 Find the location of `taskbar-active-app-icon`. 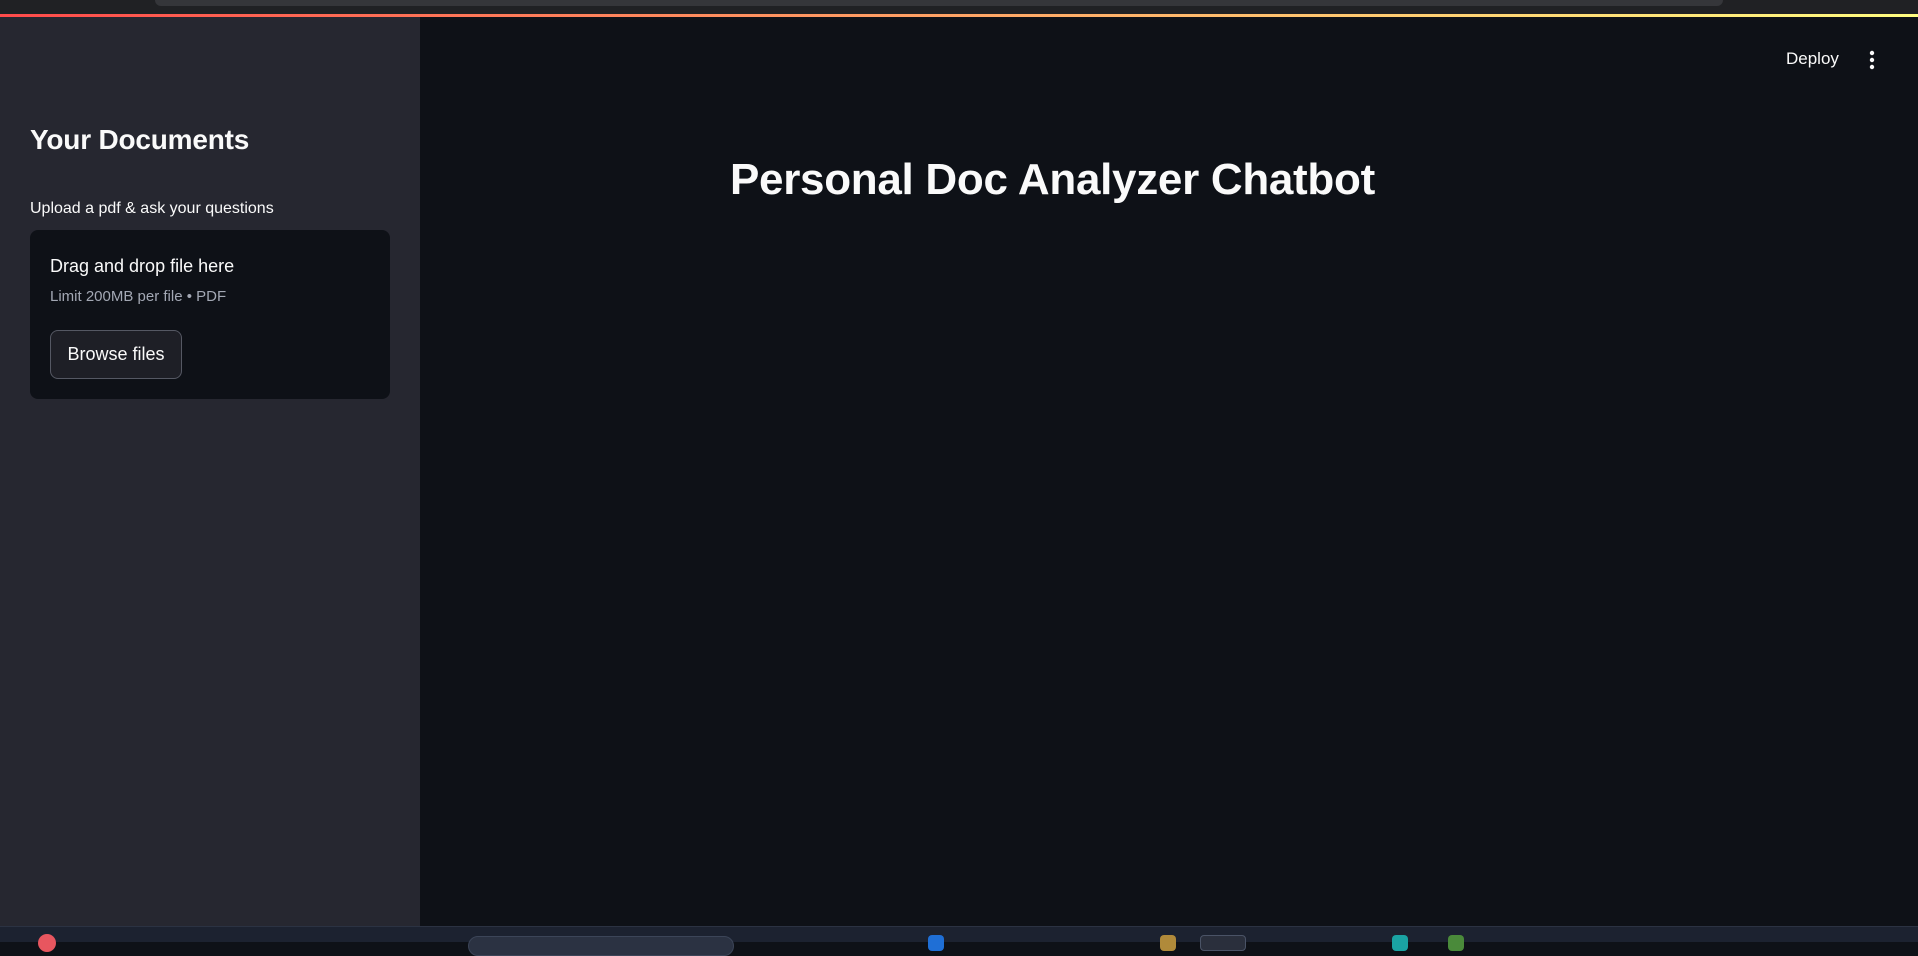

taskbar-active-app-icon is located at coordinates (1223, 943).